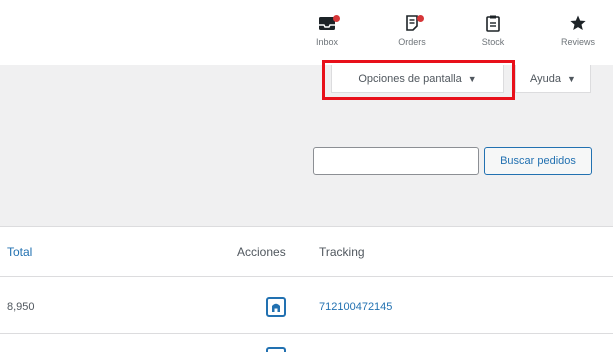 The height and width of the screenshot is (352, 613). Describe the element at coordinates (538, 161) in the screenshot. I see `search-orders-button: Buscar pedidos` at that location.